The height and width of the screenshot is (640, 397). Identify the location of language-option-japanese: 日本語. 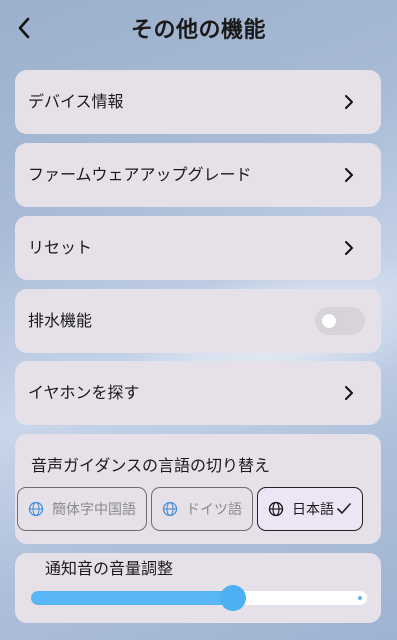
(310, 509).